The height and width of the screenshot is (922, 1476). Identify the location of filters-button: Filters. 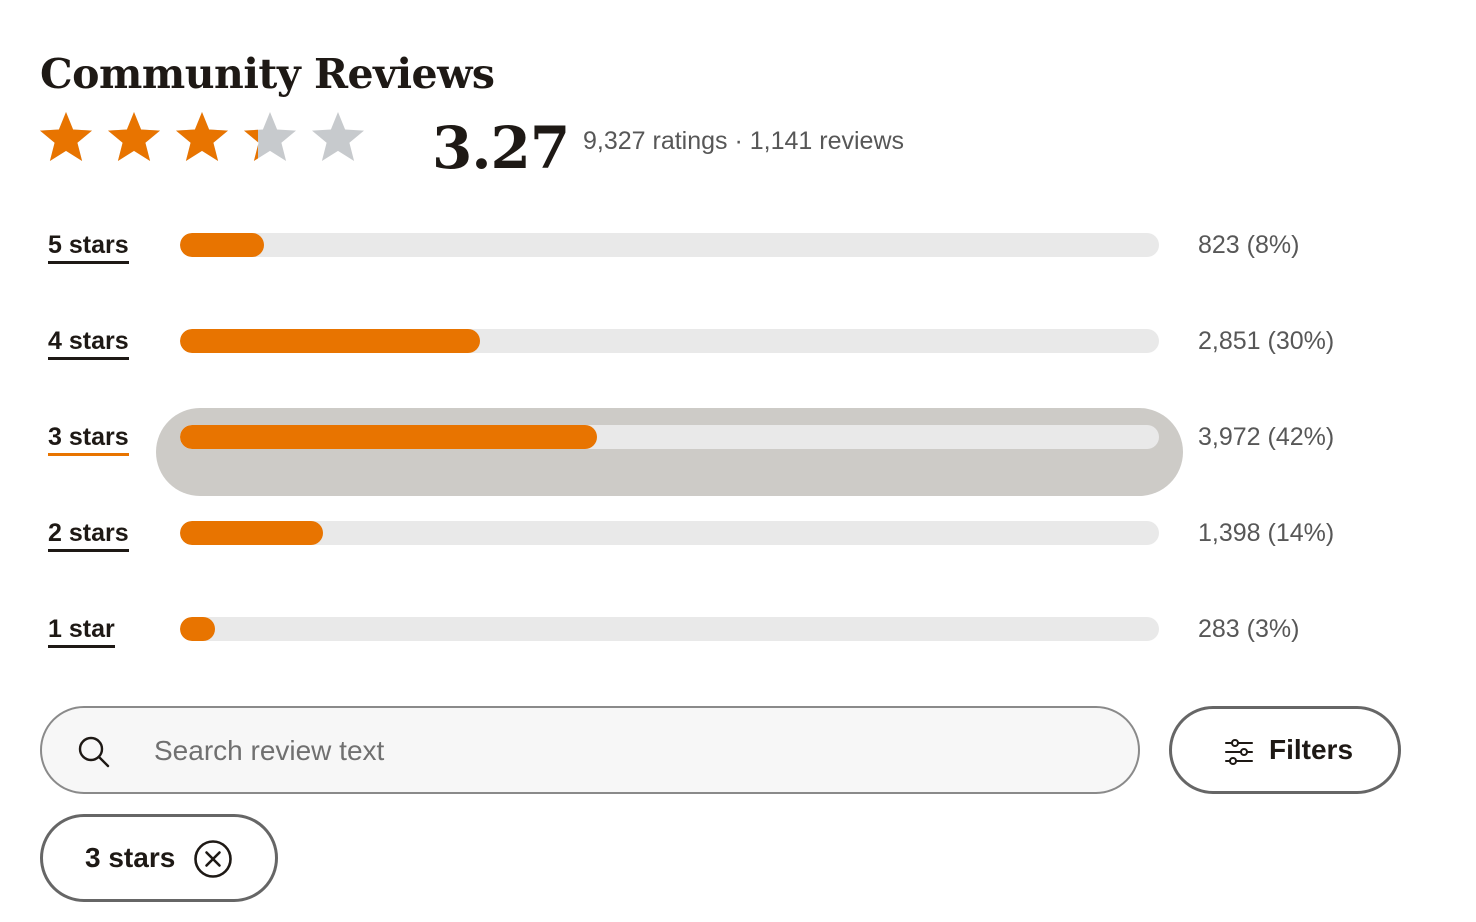
(1285, 750).